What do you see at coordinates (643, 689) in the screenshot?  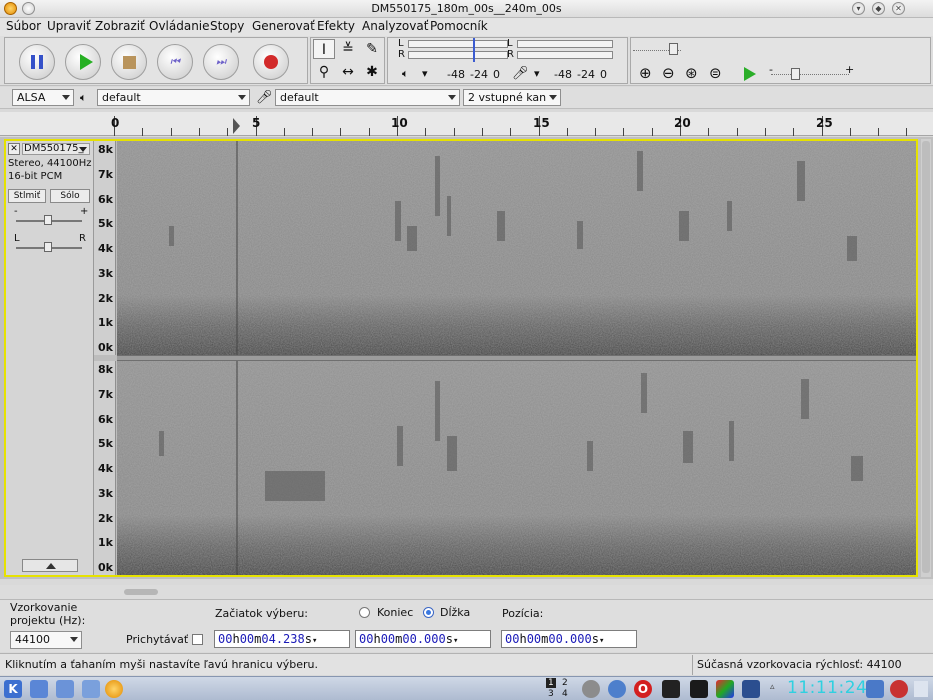 I see `opera-icon: O` at bounding box center [643, 689].